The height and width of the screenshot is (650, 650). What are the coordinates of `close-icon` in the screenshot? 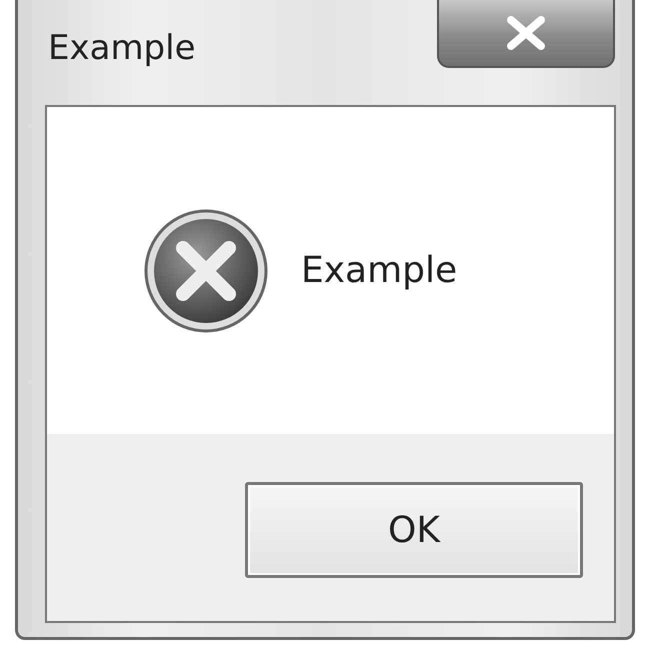 It's located at (526, 33).